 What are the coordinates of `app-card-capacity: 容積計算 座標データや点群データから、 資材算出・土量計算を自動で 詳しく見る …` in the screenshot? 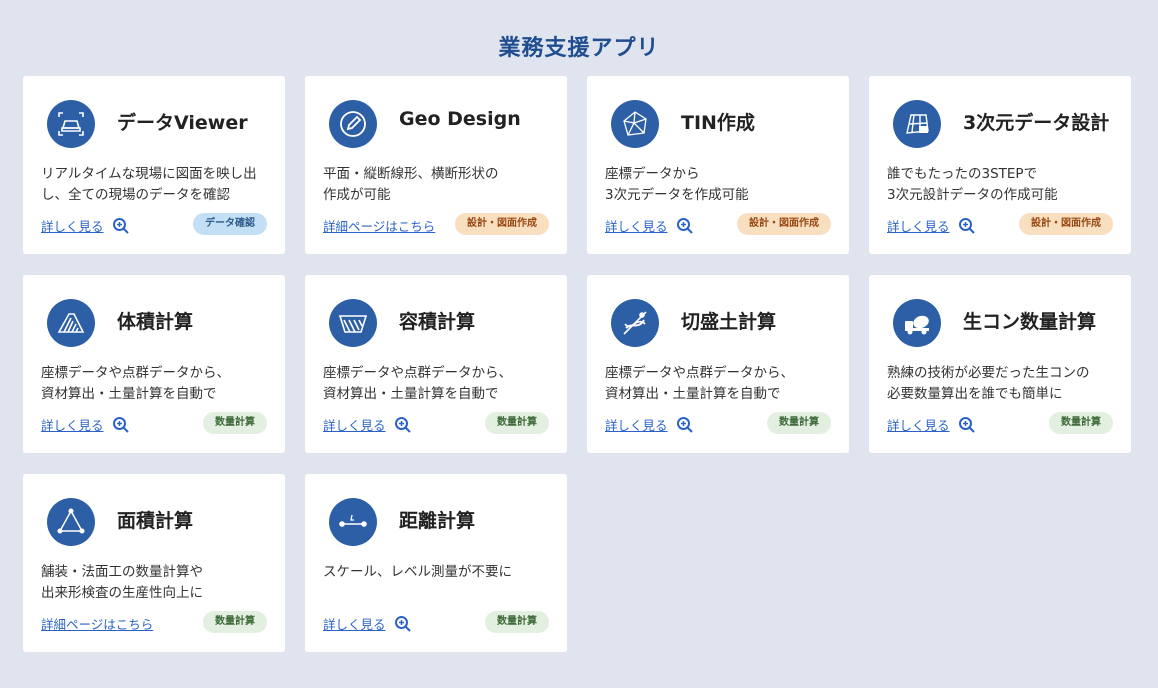 It's located at (436, 364).